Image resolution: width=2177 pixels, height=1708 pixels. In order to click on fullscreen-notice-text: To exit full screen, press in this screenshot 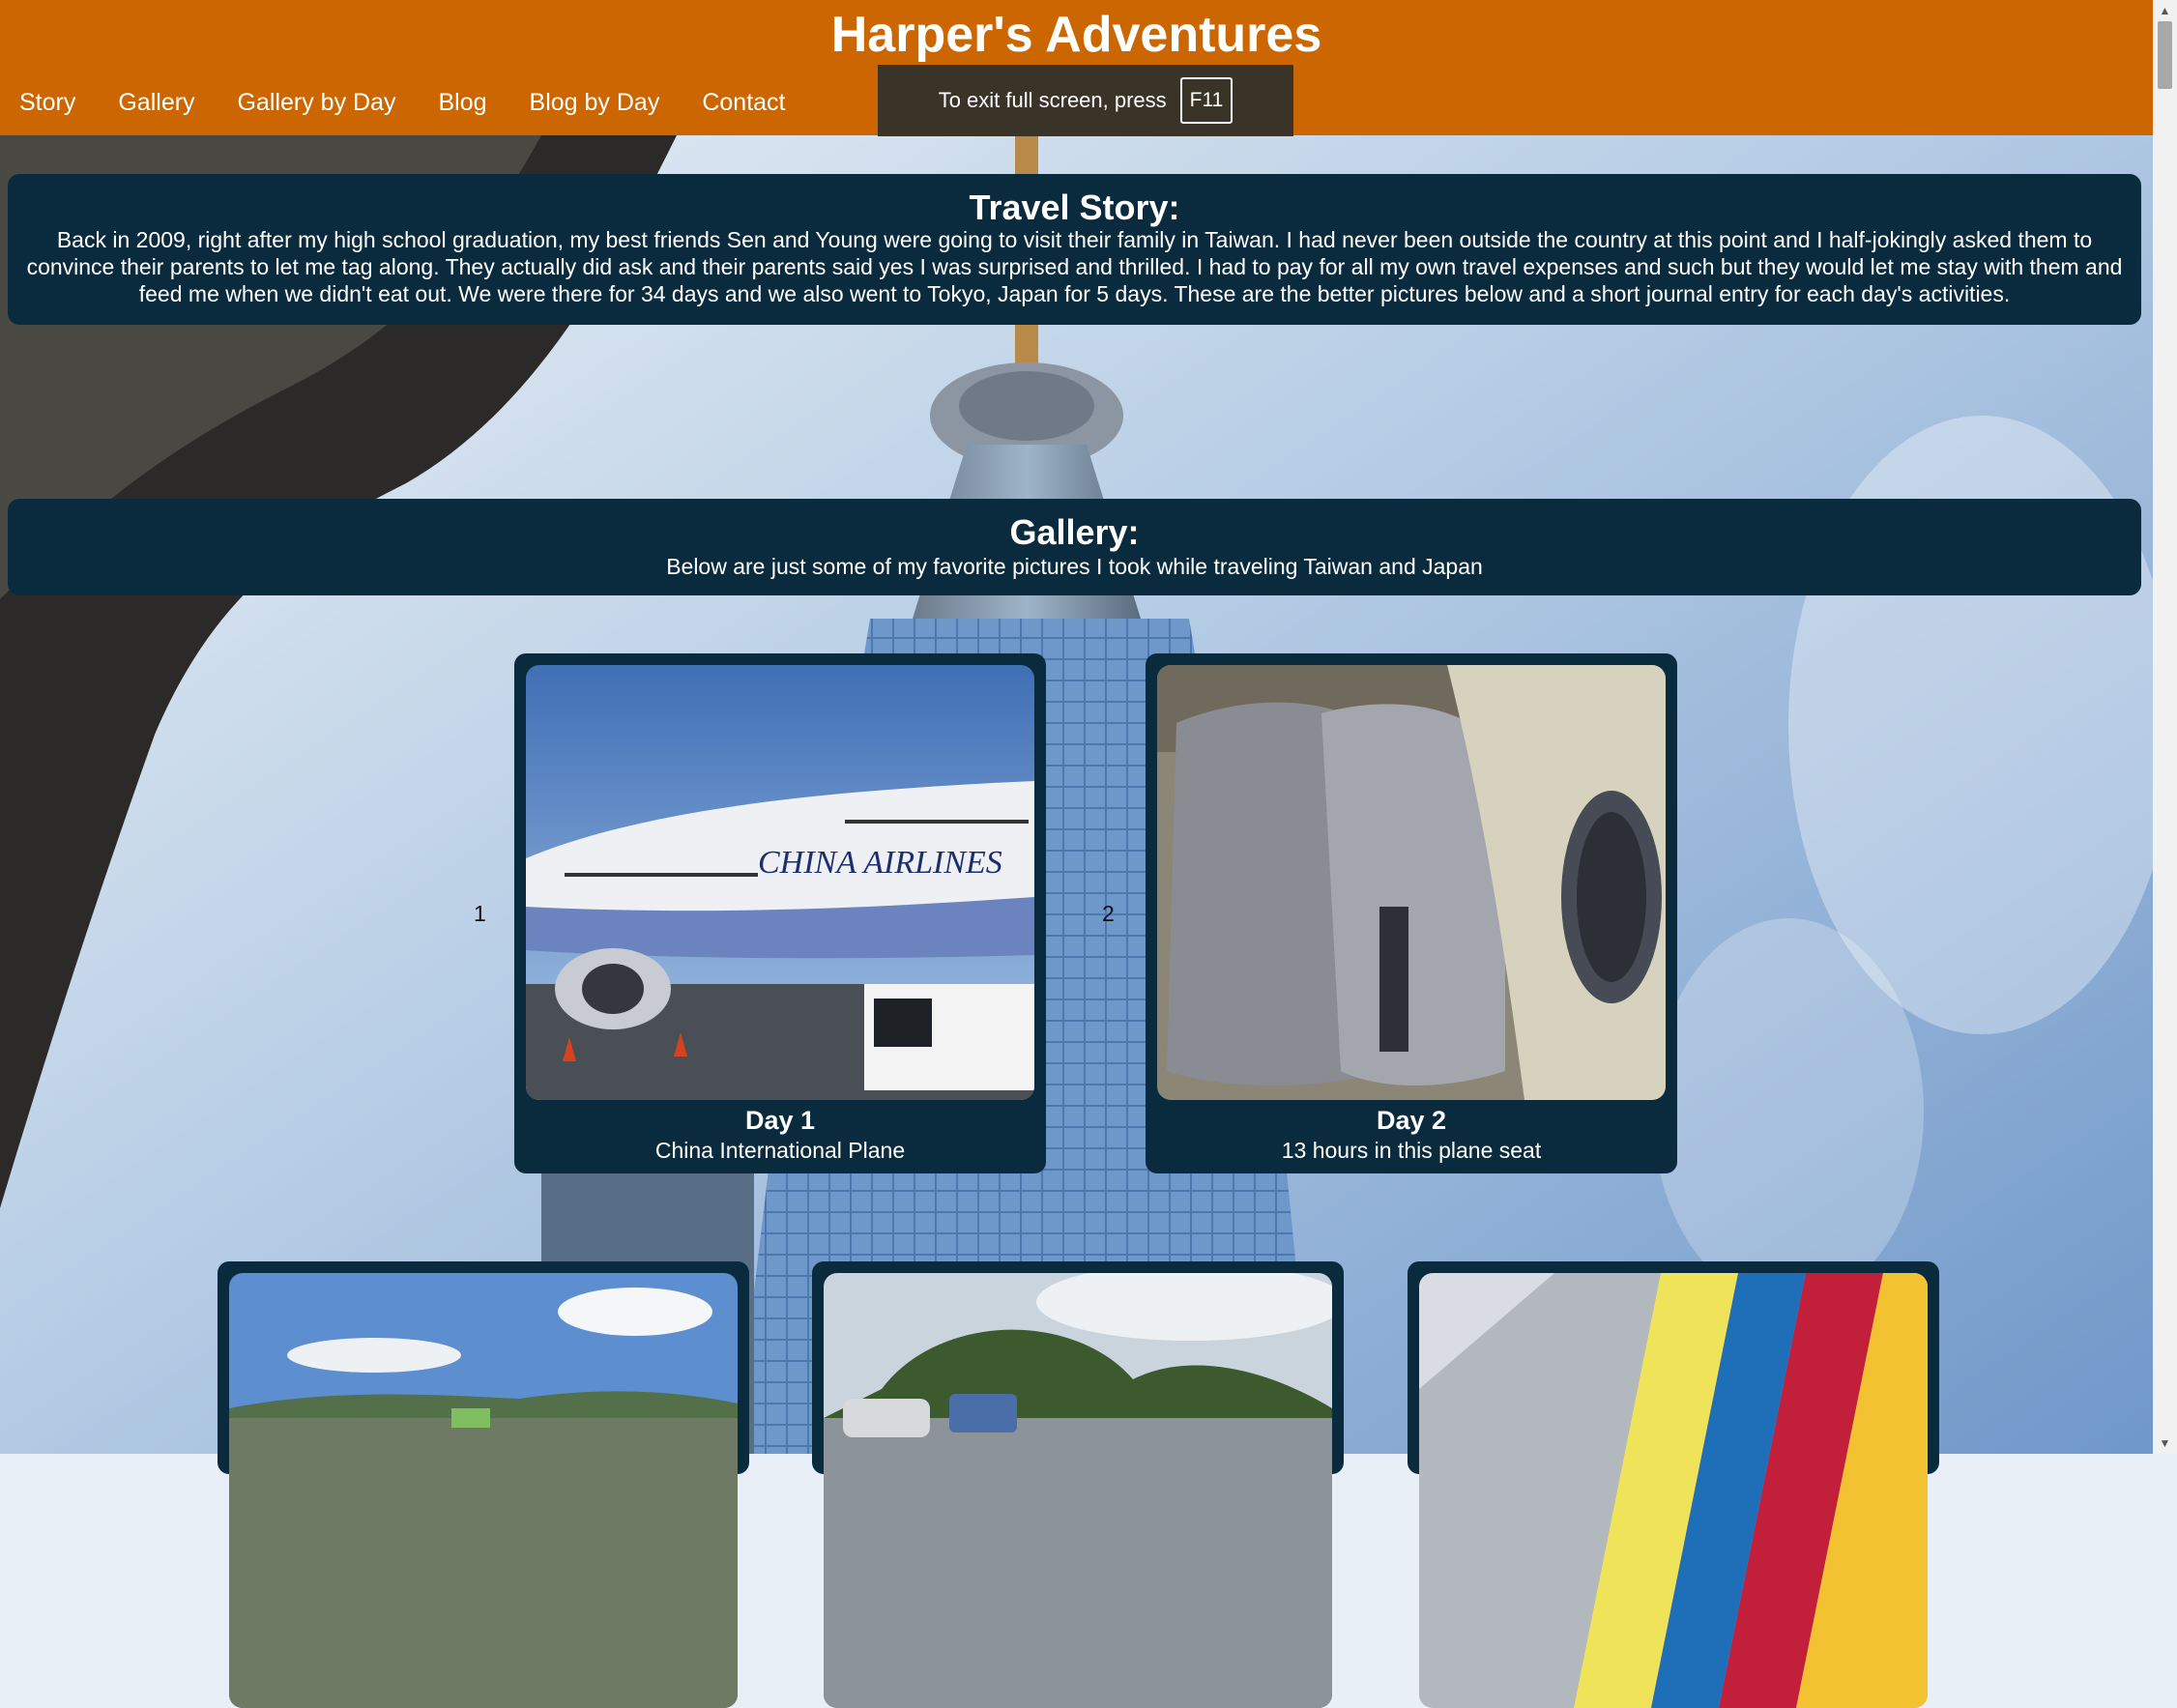, I will do `click(1052, 100)`.